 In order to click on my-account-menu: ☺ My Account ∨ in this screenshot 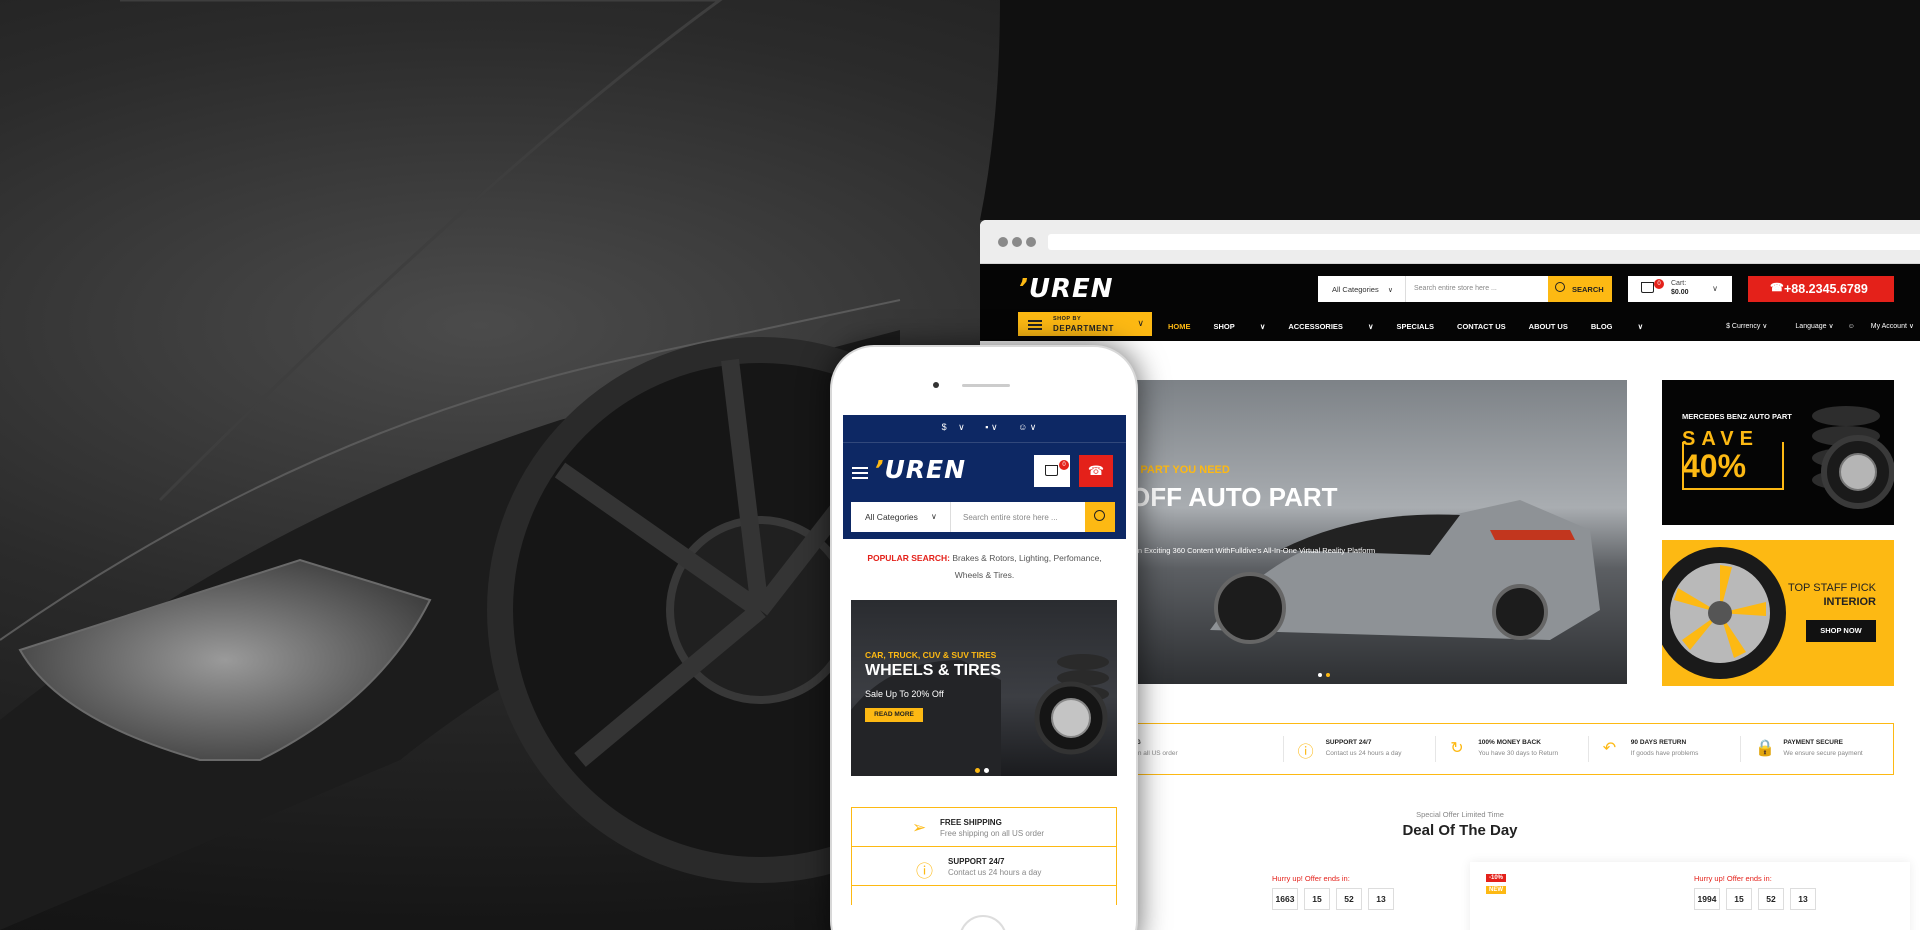, I will do `click(1881, 326)`.